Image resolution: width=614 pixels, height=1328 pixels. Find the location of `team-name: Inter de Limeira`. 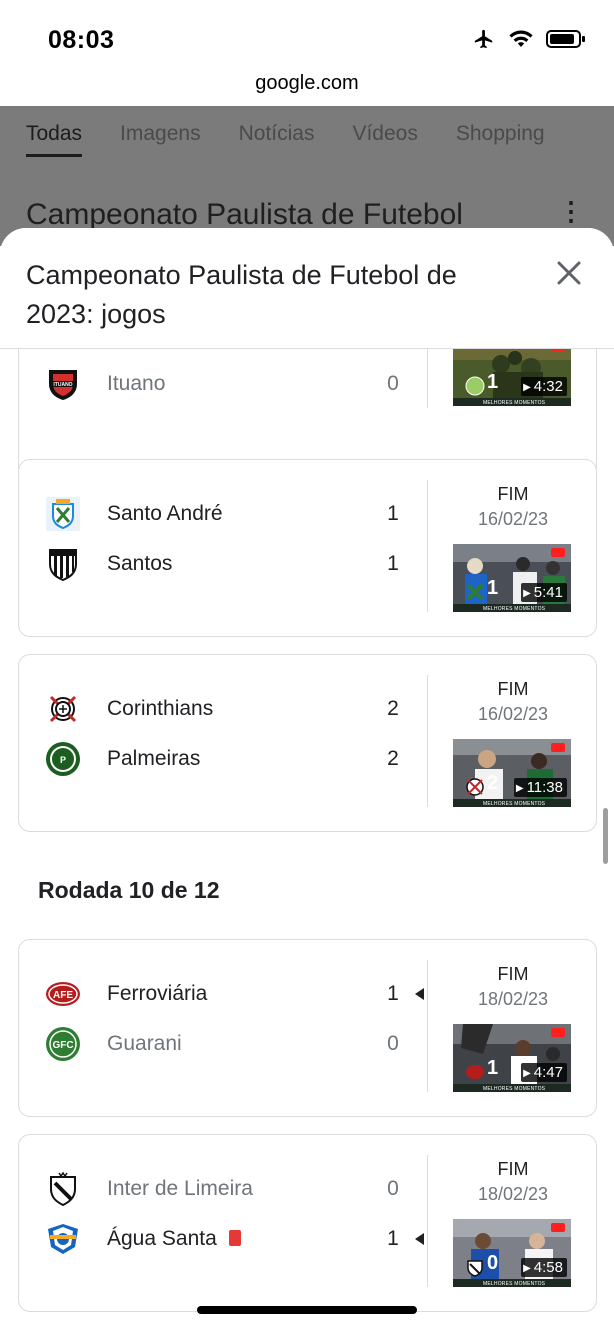

team-name: Inter de Limeira is located at coordinates (180, 1188).